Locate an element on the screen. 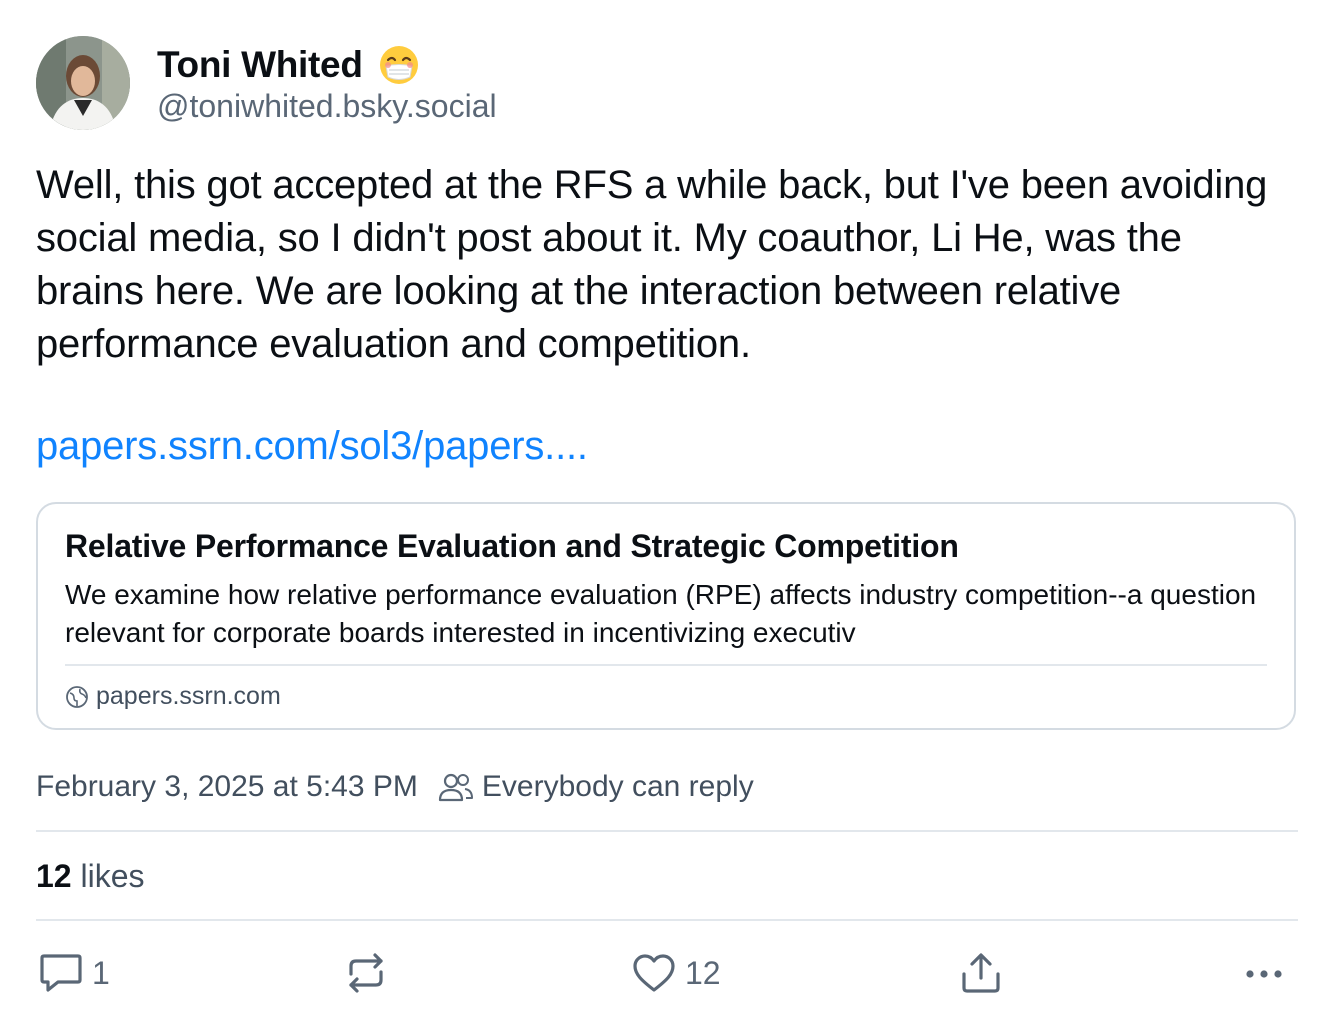  handle: @toniwhited.bsky.social is located at coordinates (327, 106).